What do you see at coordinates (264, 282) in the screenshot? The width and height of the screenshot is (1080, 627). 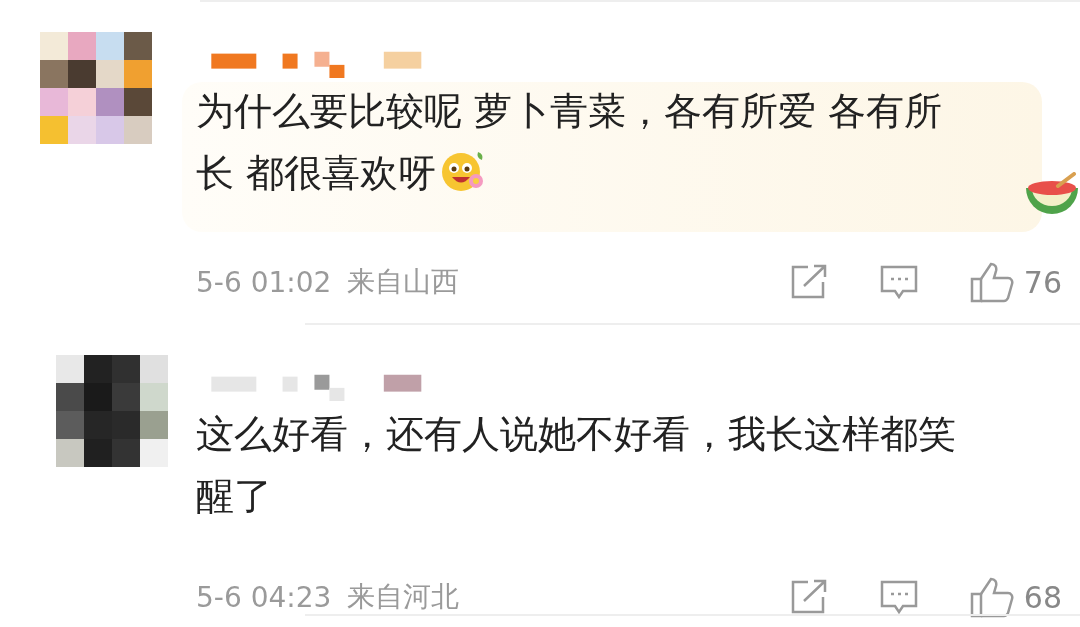 I see `comment-time: 5-6 01:02` at bounding box center [264, 282].